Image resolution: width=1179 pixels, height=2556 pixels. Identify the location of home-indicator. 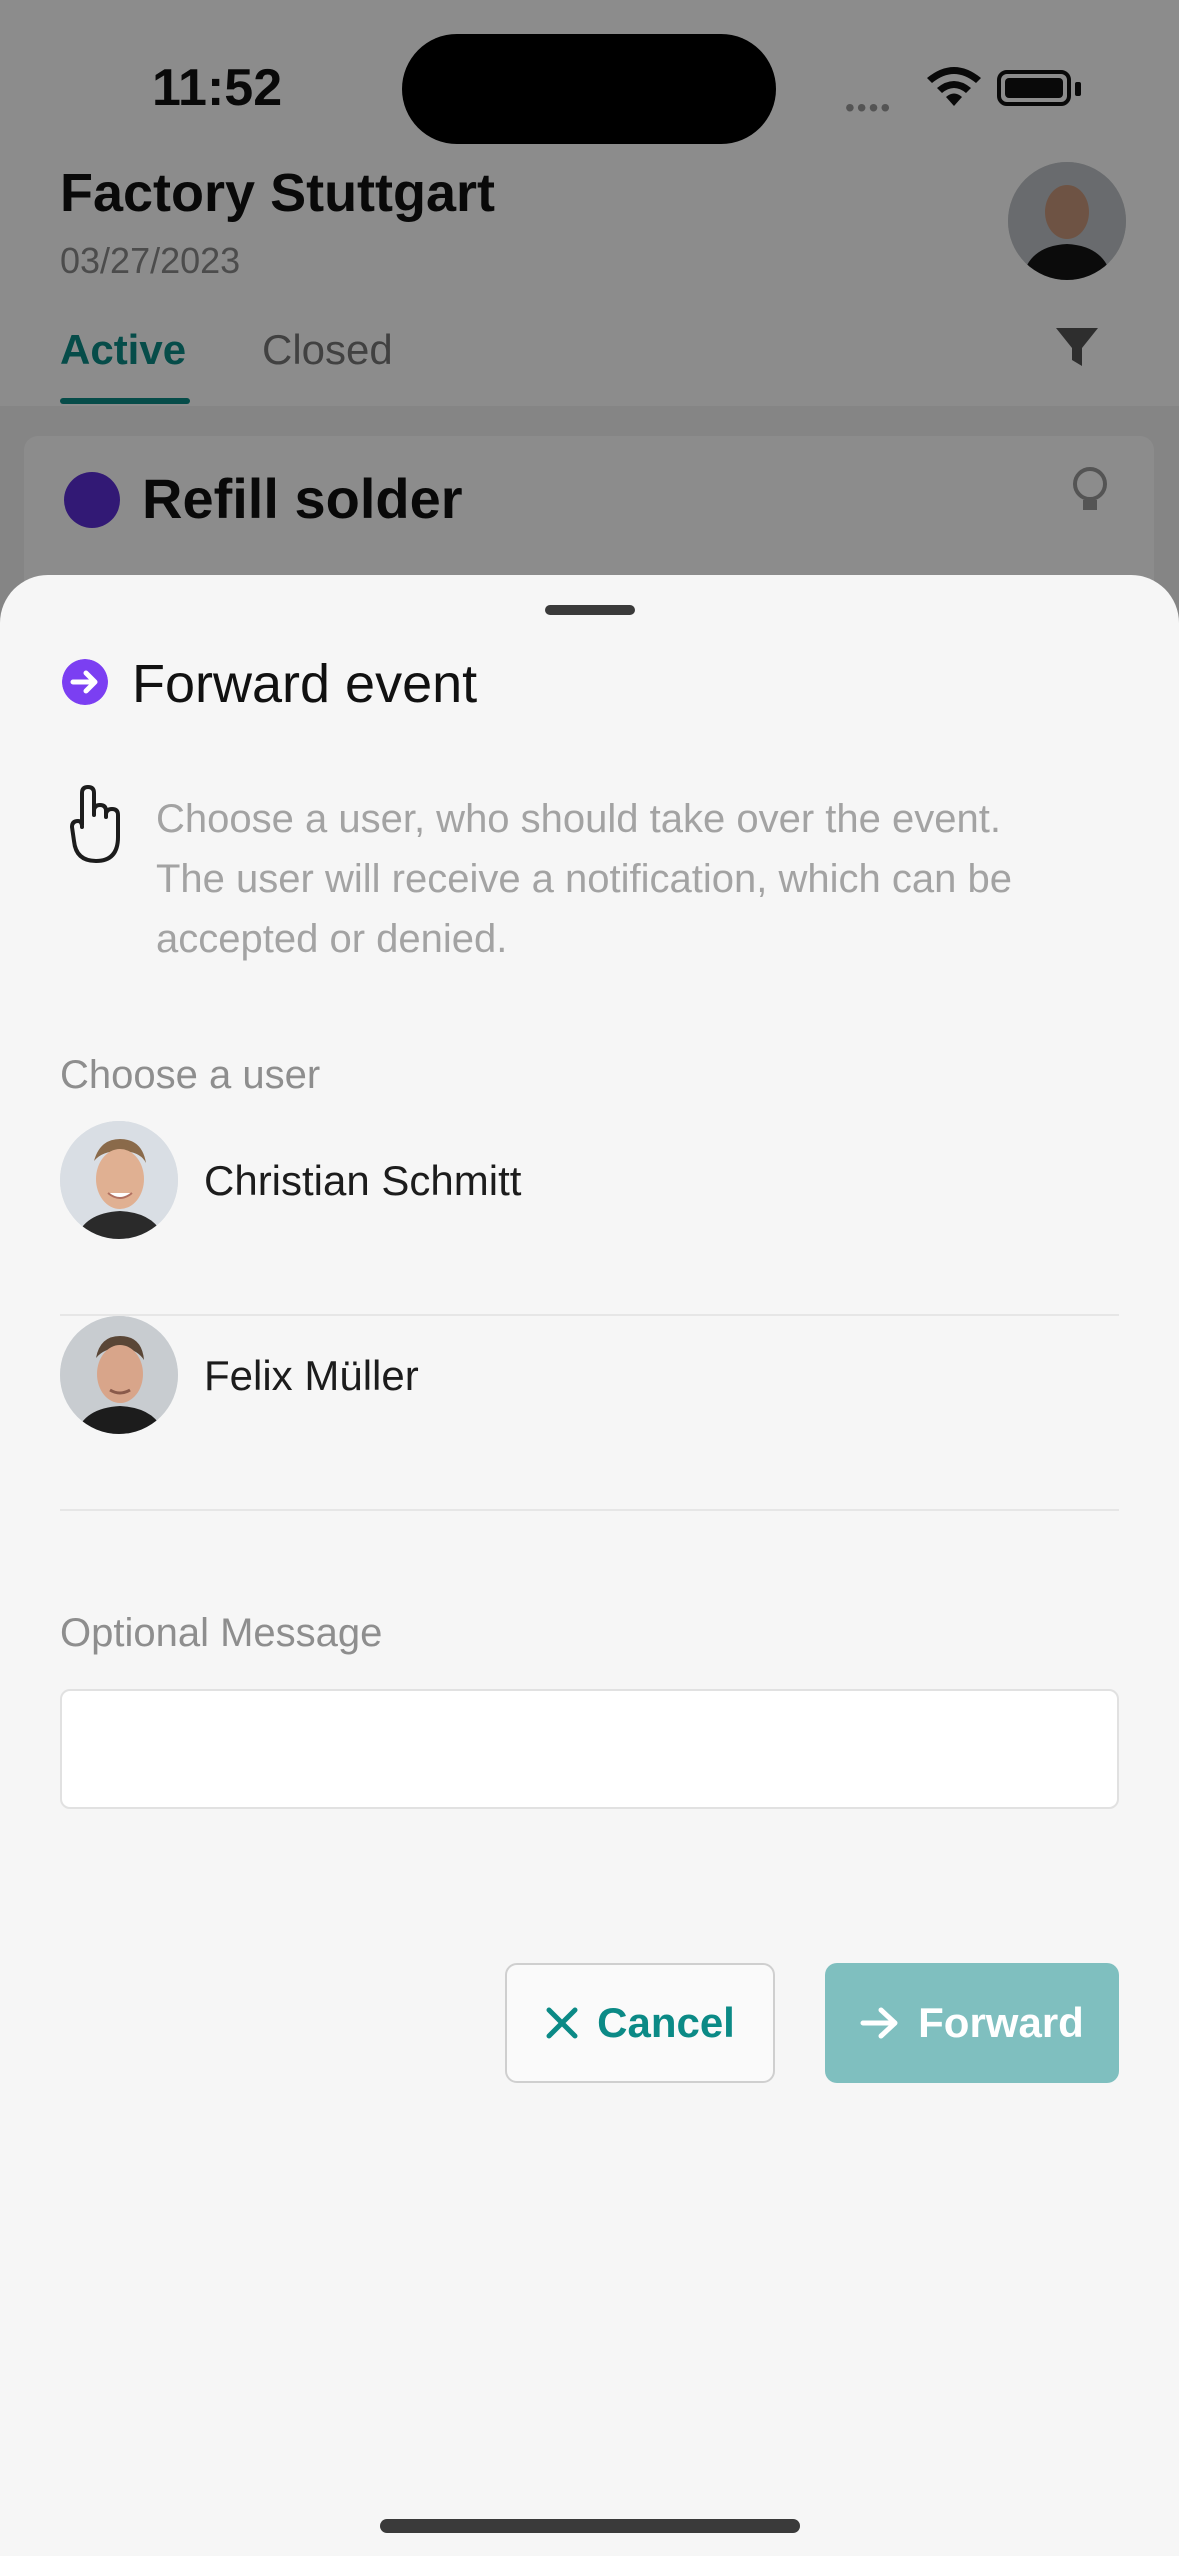
(590, 2526).